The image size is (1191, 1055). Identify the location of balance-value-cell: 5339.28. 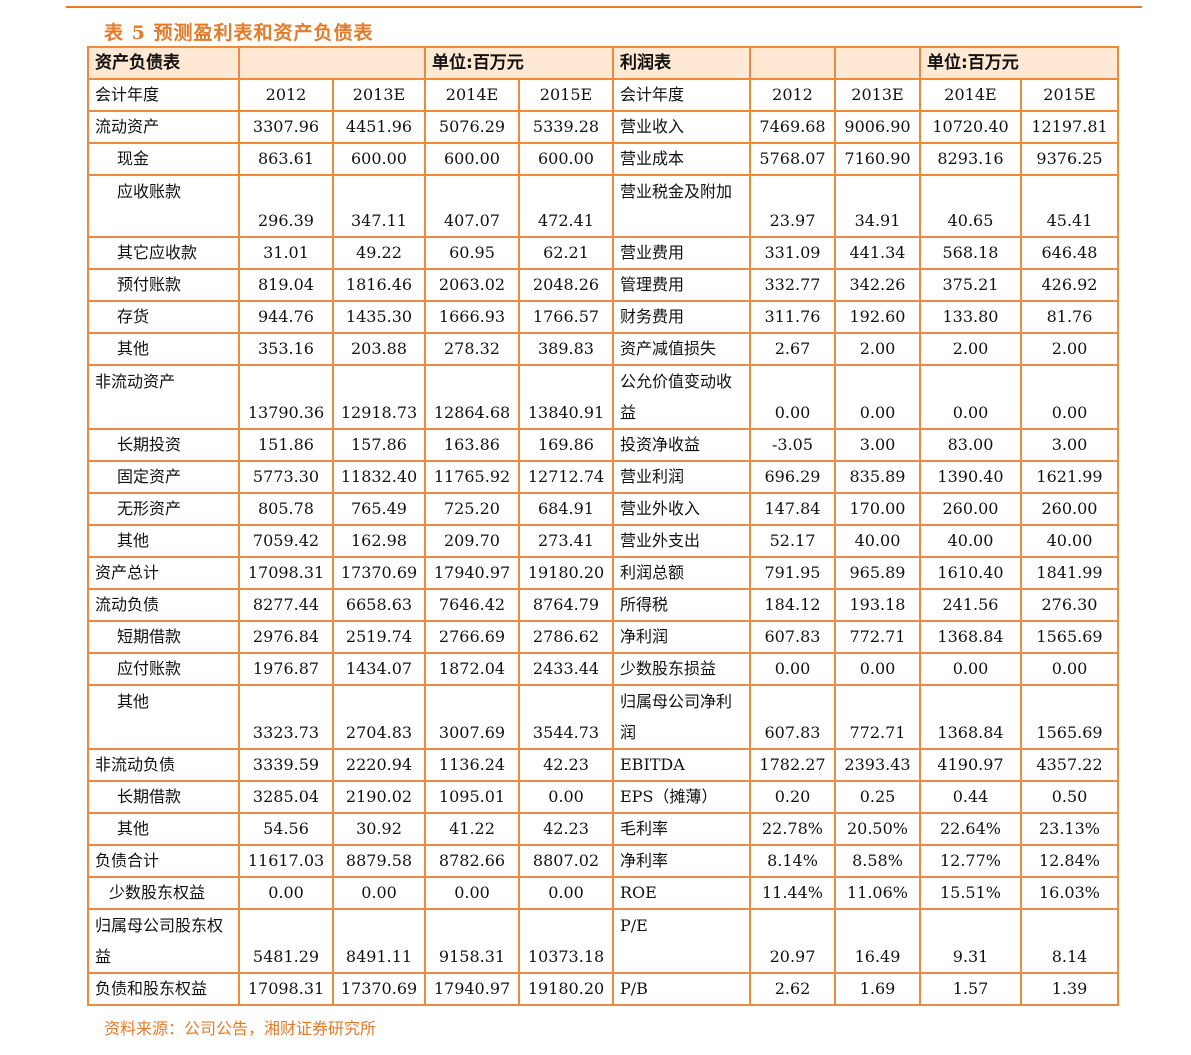
(566, 127).